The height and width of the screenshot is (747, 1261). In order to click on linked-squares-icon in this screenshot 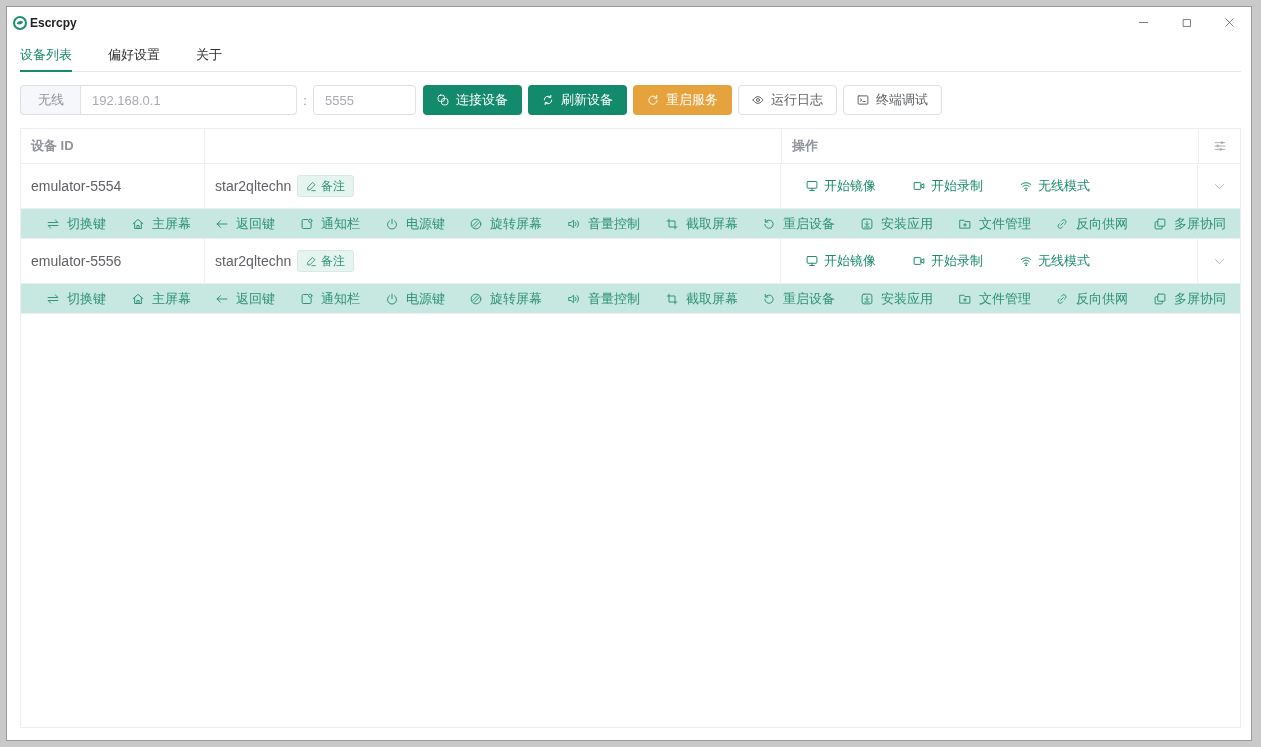, I will do `click(443, 100)`.